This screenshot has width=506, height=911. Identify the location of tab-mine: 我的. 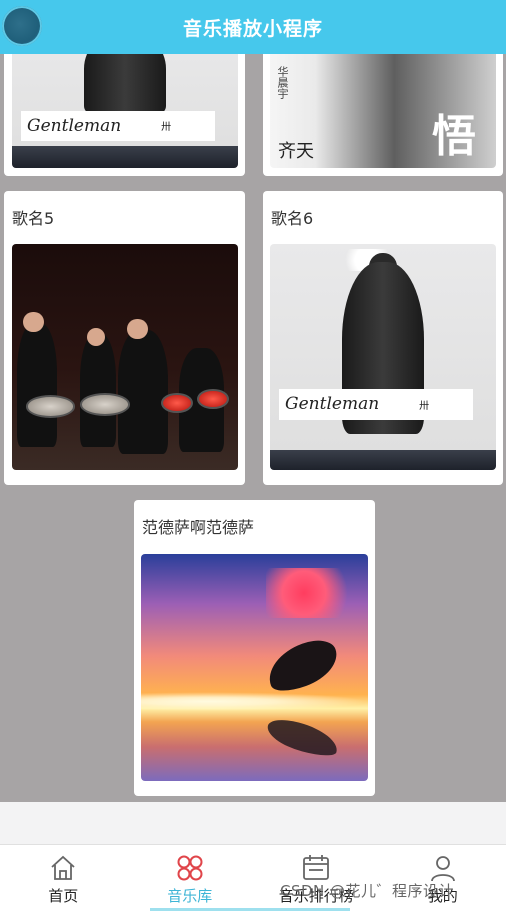
(443, 878).